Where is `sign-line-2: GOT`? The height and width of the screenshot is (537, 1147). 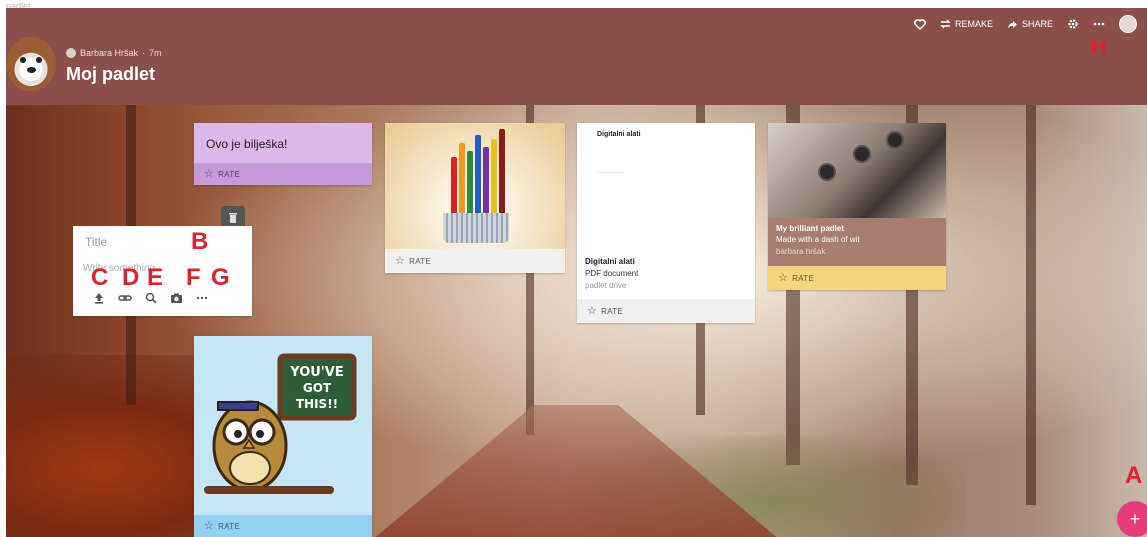
sign-line-2: GOT is located at coordinates (317, 388).